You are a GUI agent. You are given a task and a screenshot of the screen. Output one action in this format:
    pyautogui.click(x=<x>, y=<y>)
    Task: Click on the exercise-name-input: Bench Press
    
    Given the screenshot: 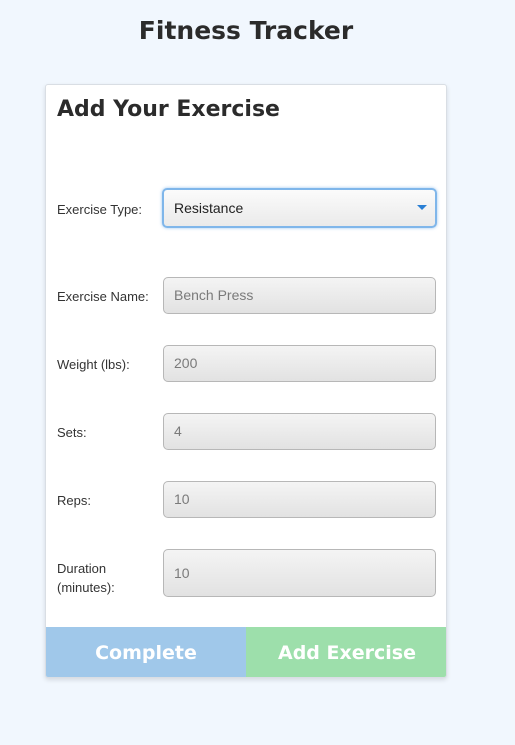 What is the action you would take?
    pyautogui.click(x=299, y=295)
    